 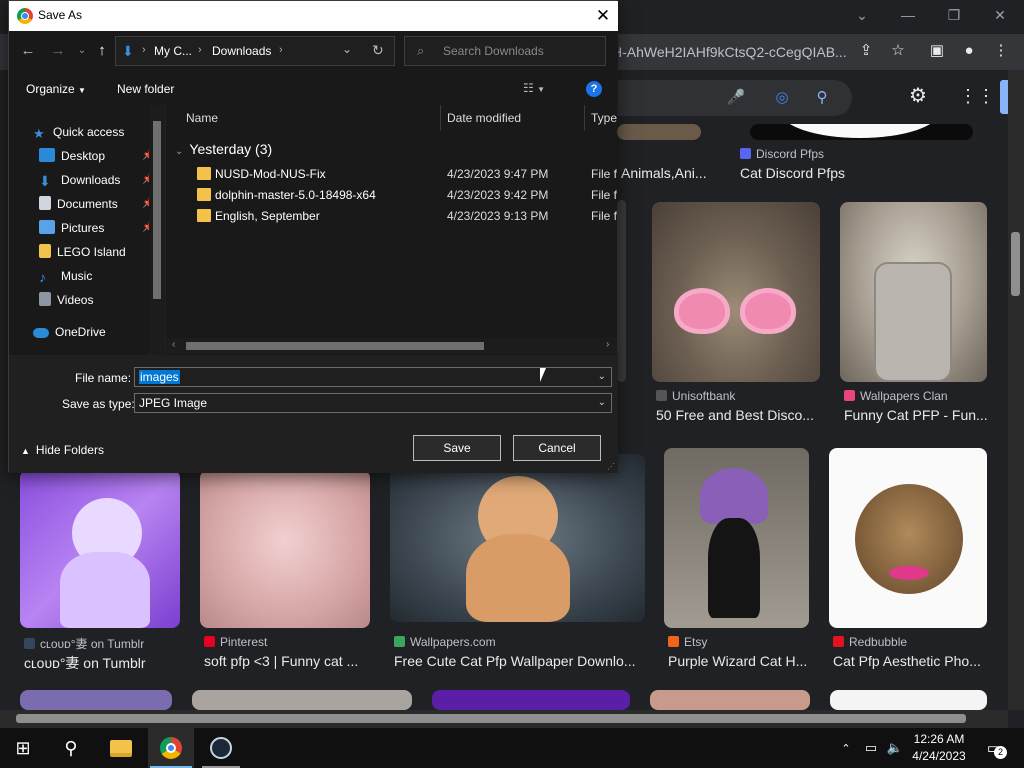 I want to click on column-header-name: Name, so click(x=202, y=118).